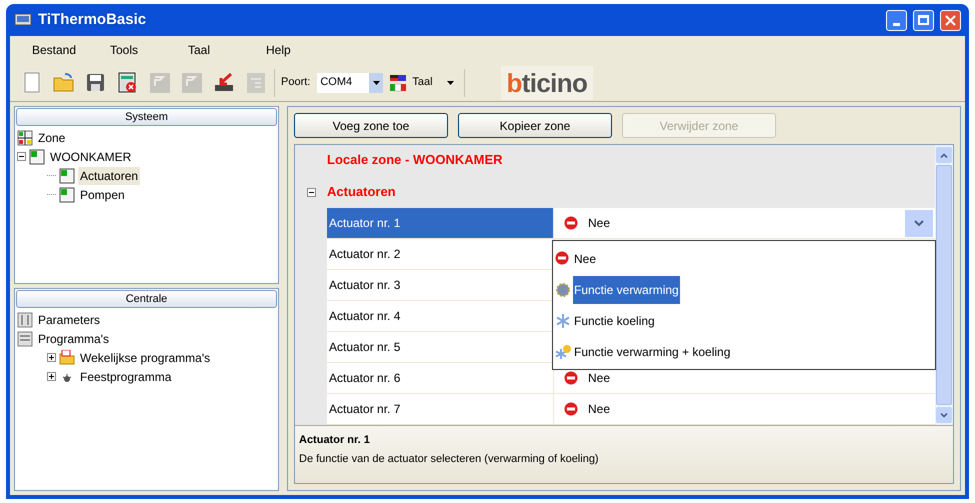 This screenshot has height=503, width=975. Describe the element at coordinates (23, 20) in the screenshot. I see `app-icon` at that location.